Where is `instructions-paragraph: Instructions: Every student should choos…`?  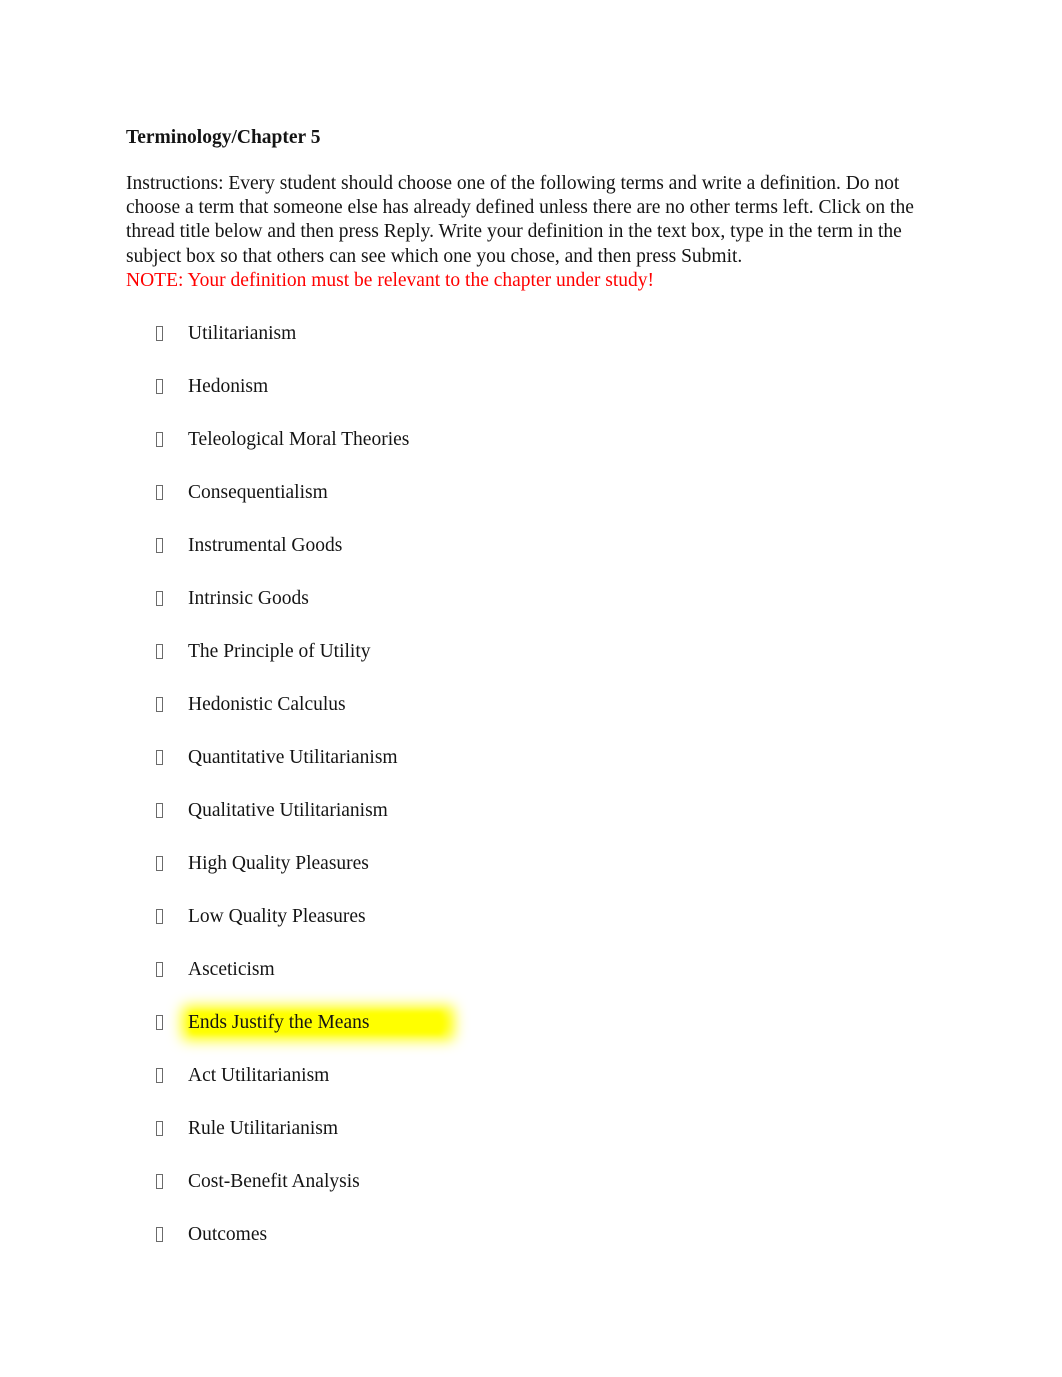 instructions-paragraph: Instructions: Every student should choos… is located at coordinates (532, 232).